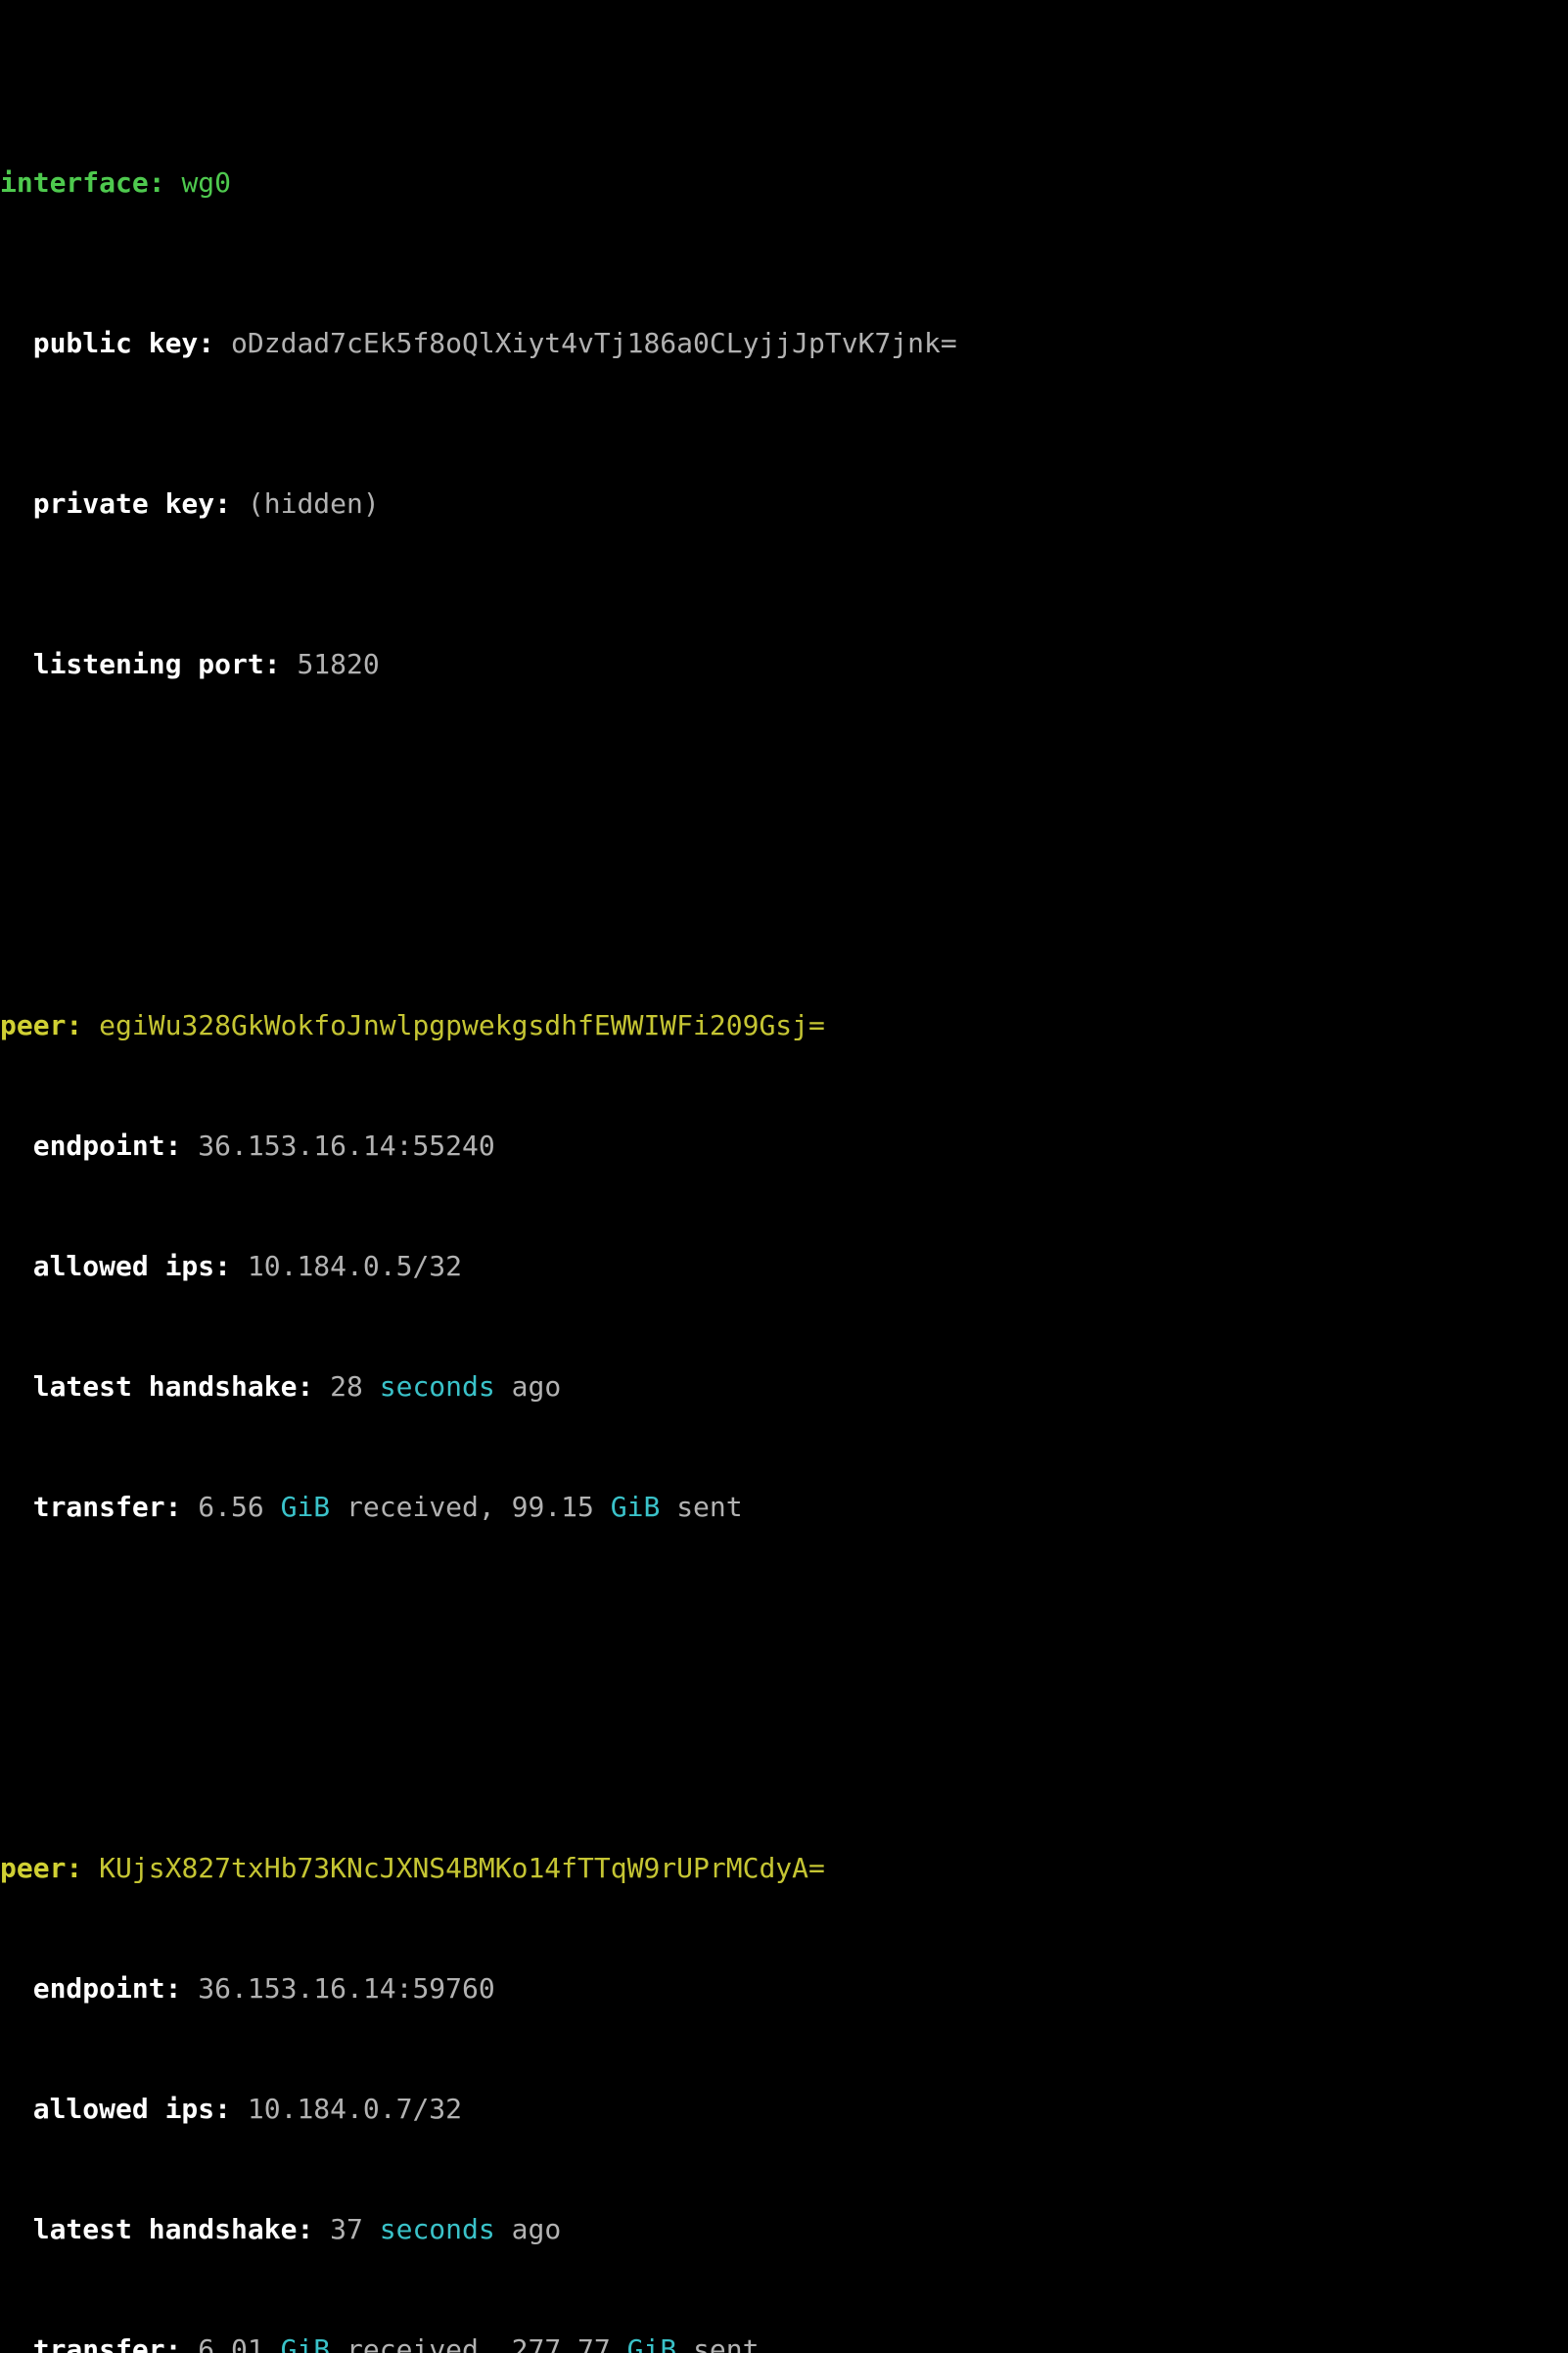 This screenshot has height=2353, width=1568. I want to click on peer-endpoint-line: endpoint: 36.153.16.14:59760, so click(784, 1988).